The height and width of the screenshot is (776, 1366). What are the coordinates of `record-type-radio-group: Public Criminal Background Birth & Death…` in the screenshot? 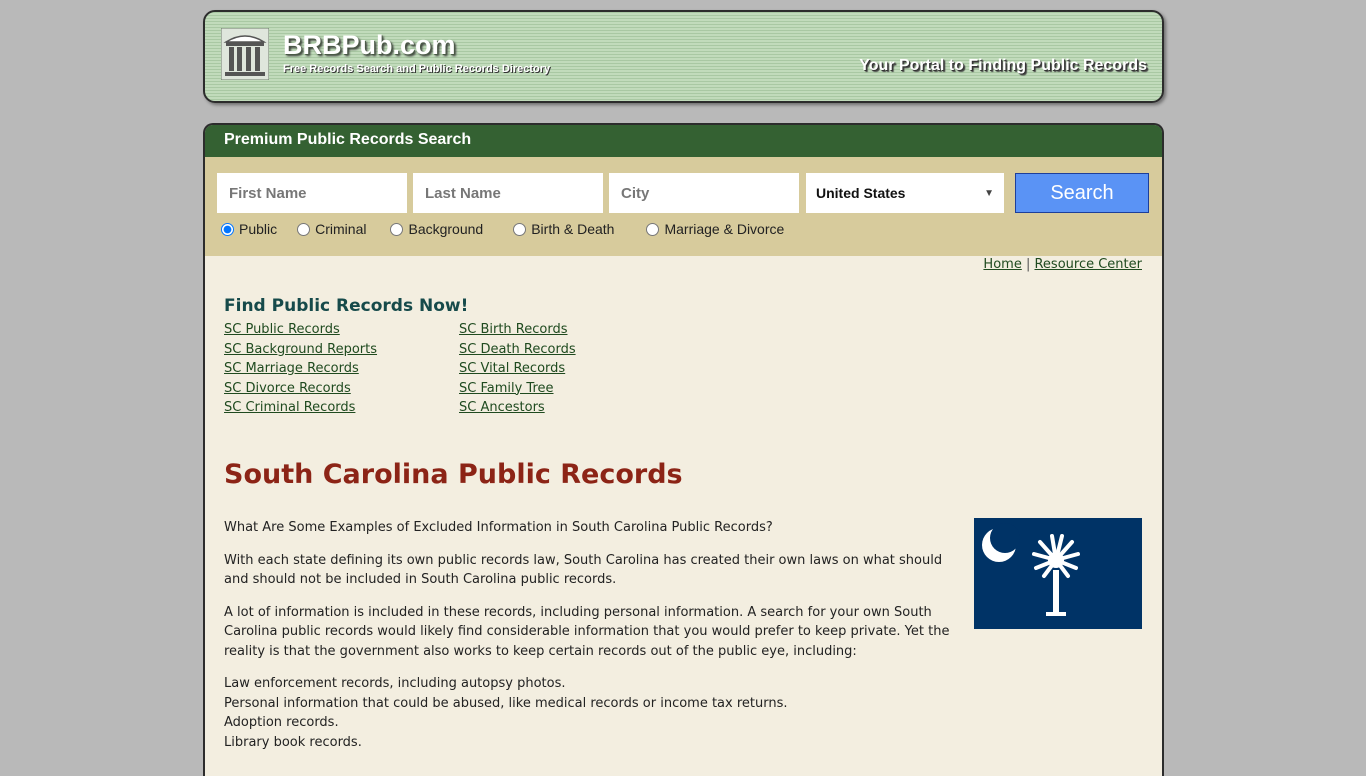 It's located at (502, 229).